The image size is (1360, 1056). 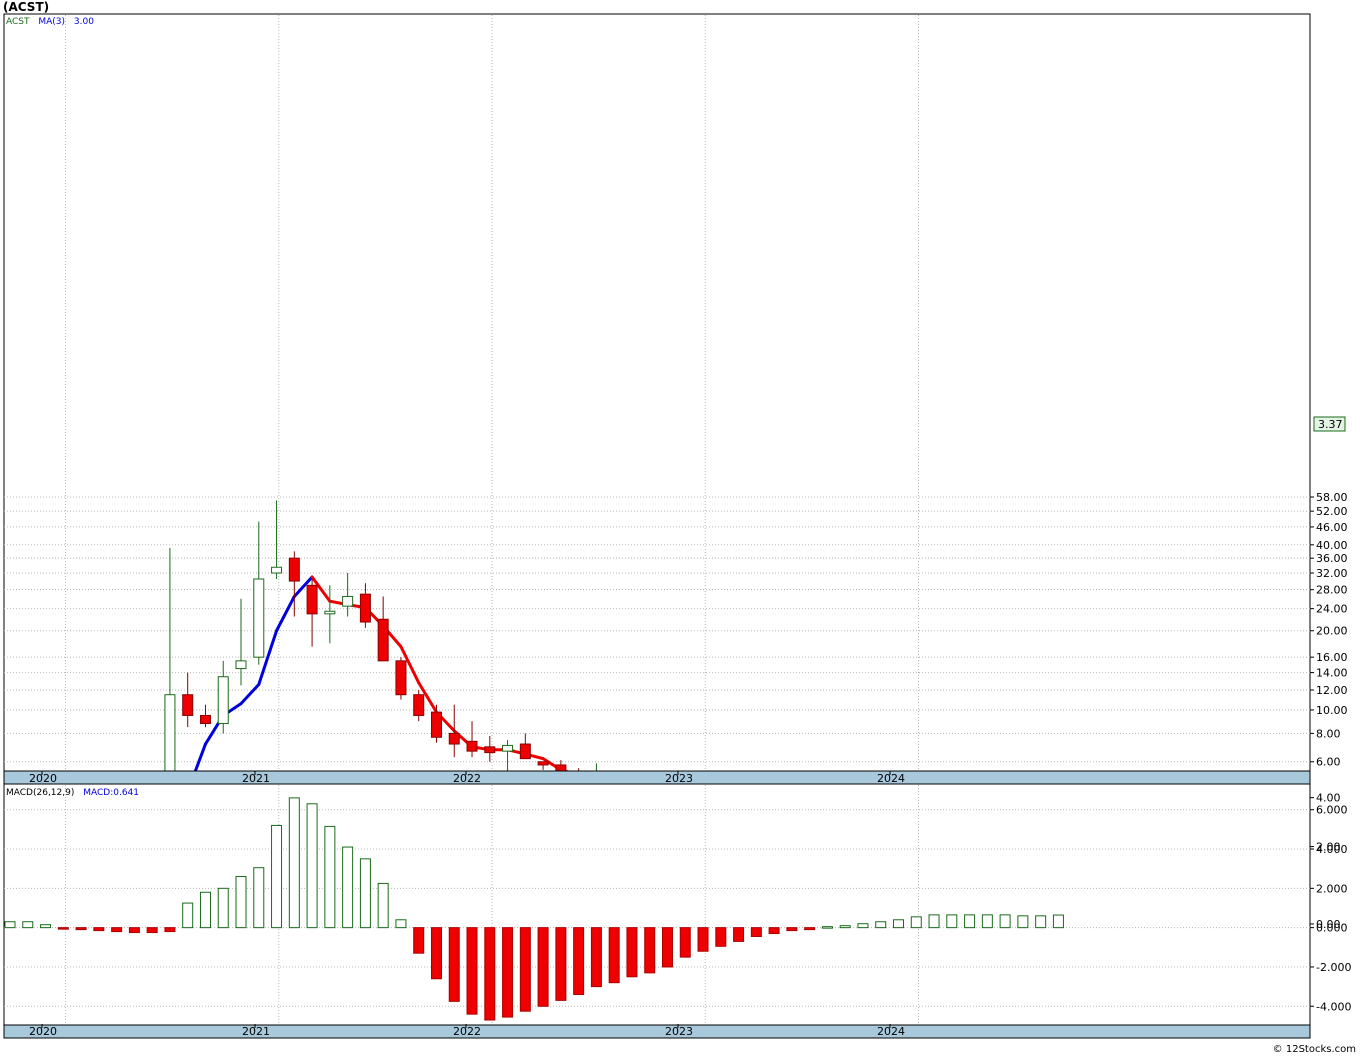 What do you see at coordinates (401, 678) in the screenshot?
I see `candle` at bounding box center [401, 678].